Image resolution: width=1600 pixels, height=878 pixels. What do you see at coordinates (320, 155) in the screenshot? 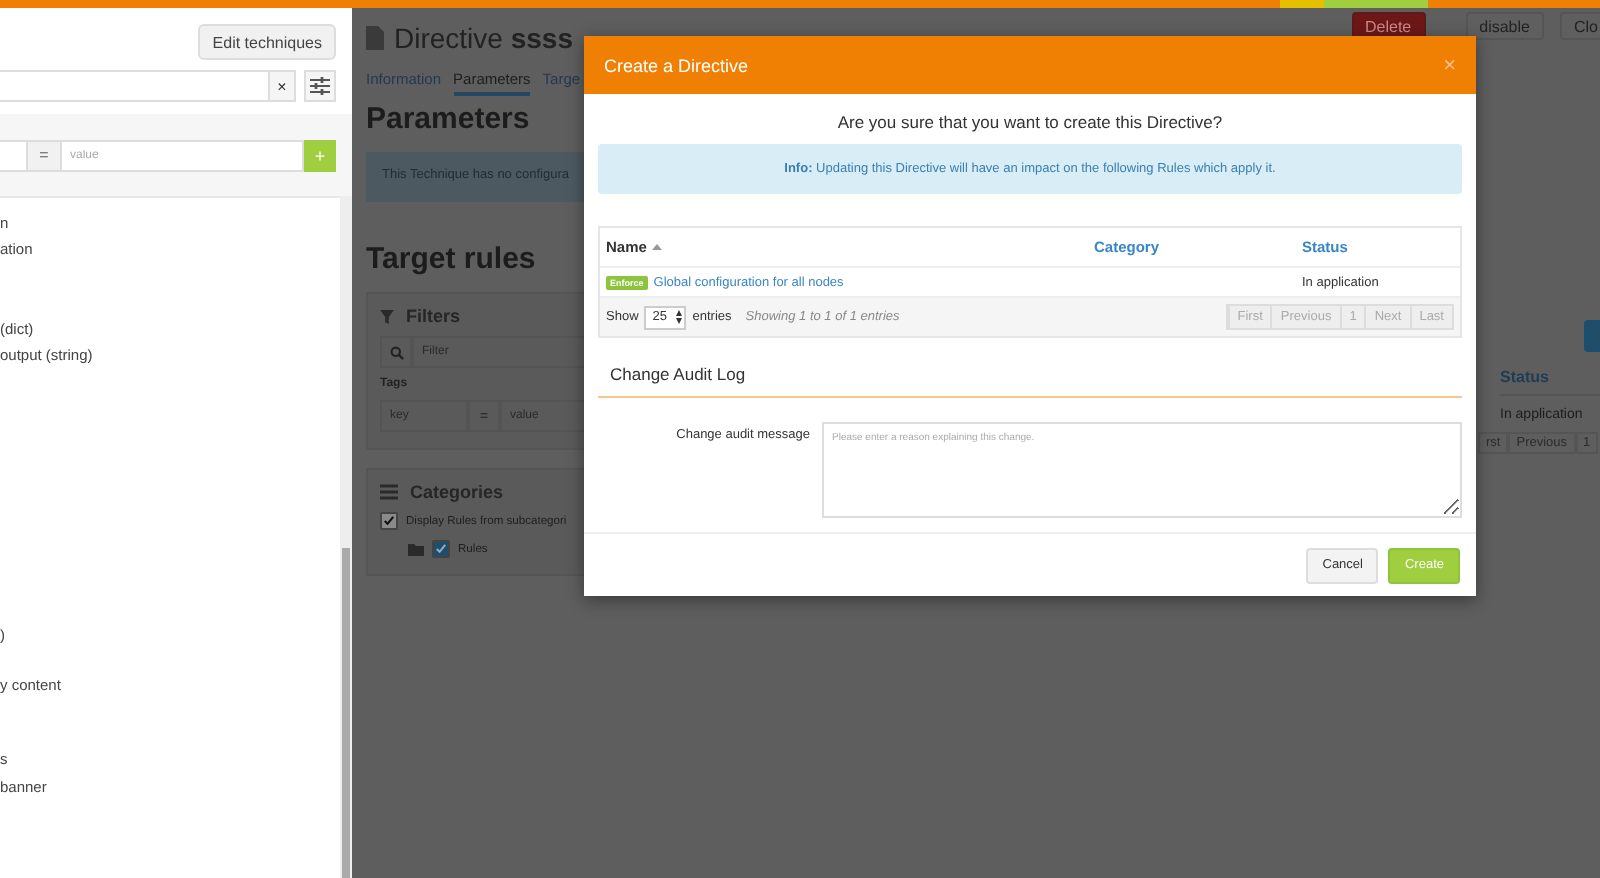
I see `add-button: +` at bounding box center [320, 155].